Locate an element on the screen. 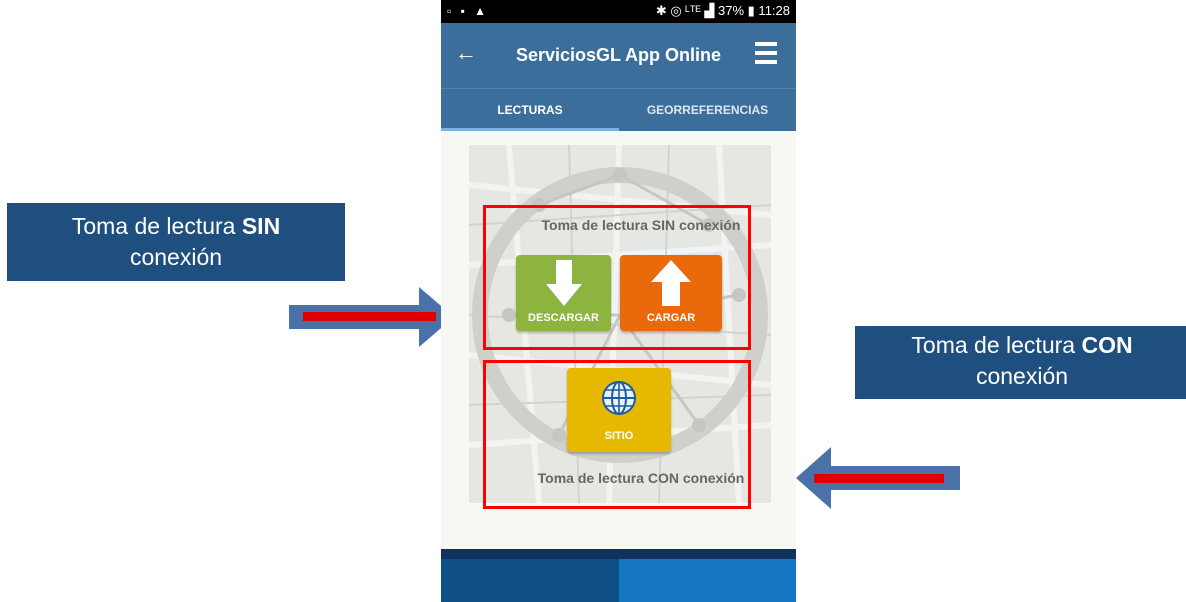 This screenshot has width=1186, height=602. bottom-banner is located at coordinates (618, 575).